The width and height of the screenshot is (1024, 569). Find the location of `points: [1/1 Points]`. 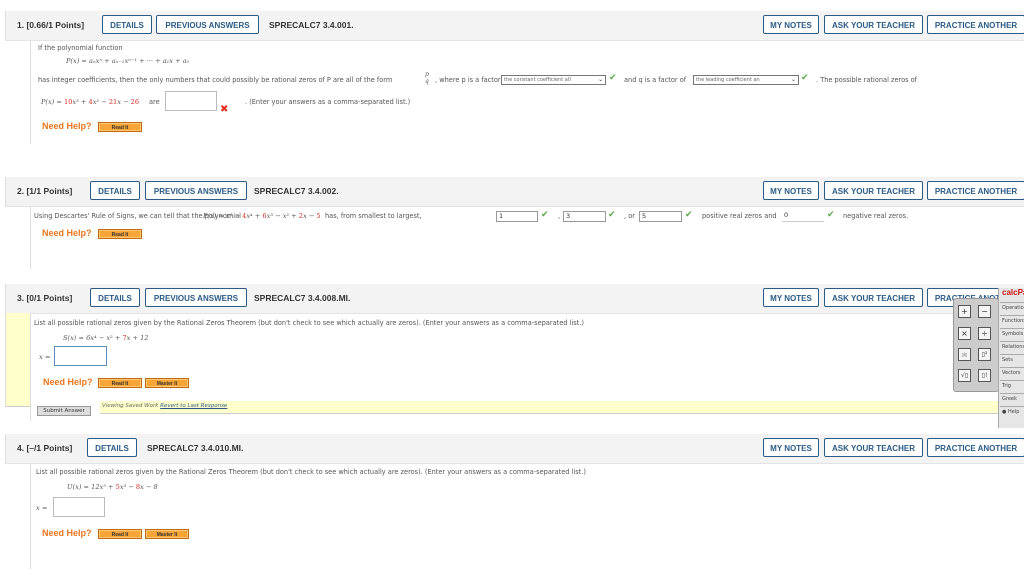

points: [1/1 Points] is located at coordinates (49, 191).